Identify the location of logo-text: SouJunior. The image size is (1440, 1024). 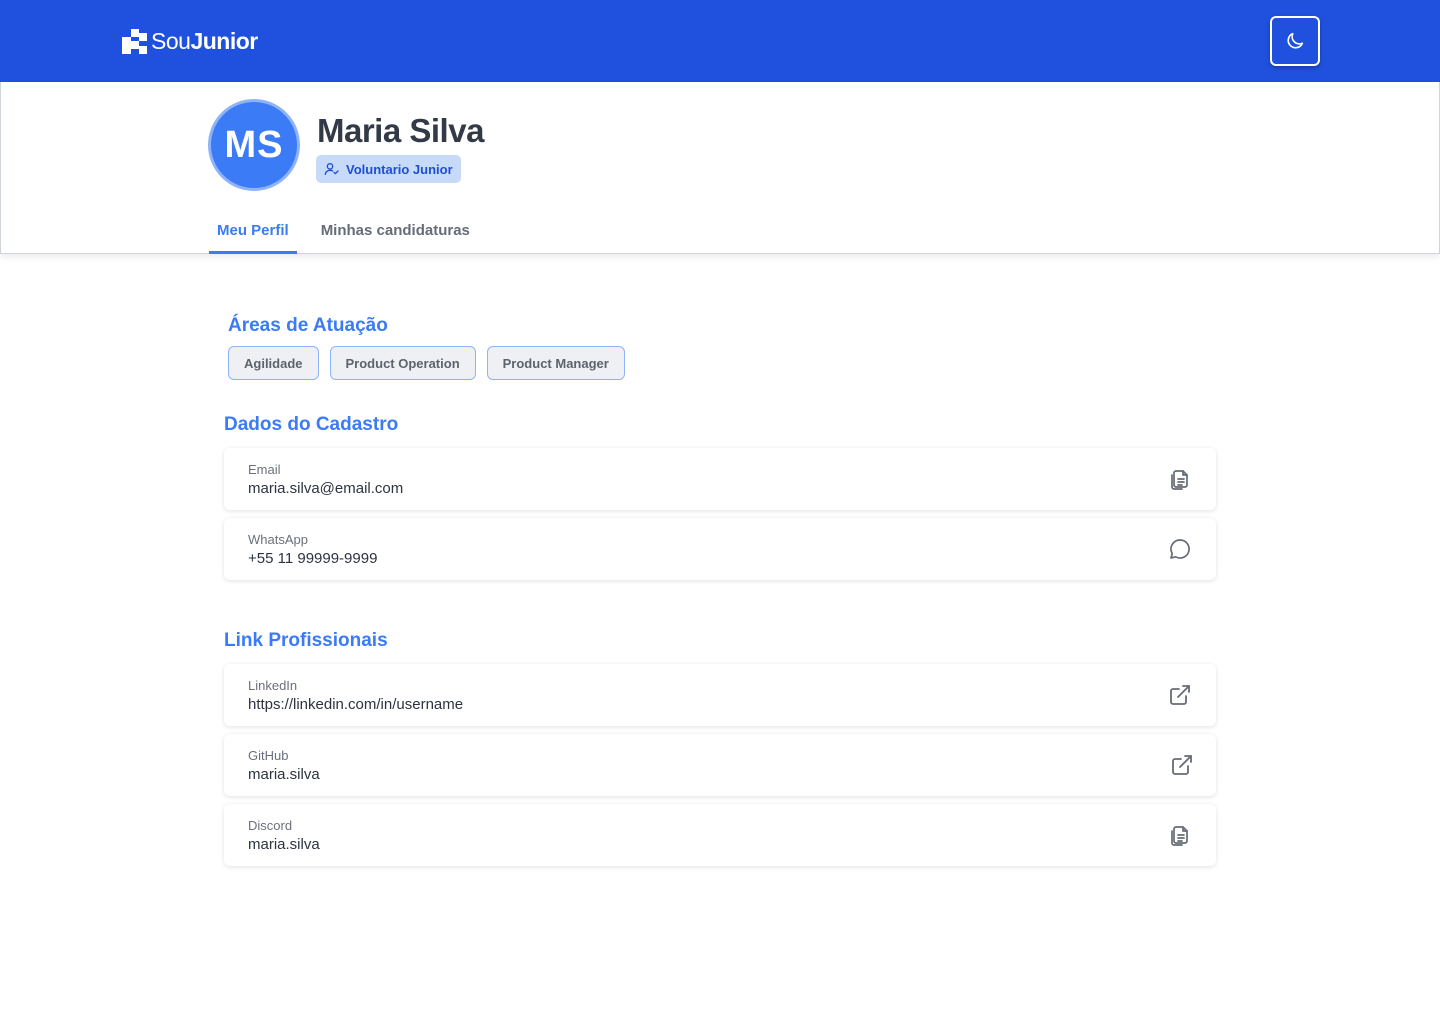
(204, 40).